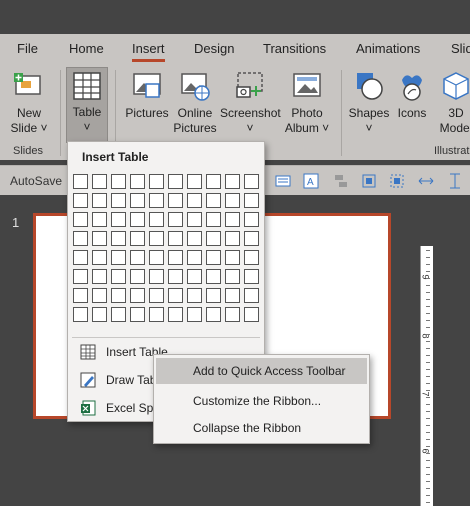  What do you see at coordinates (261, 428) in the screenshot?
I see `collapse-the-ribbon-item: Collapse the Ribbon` at bounding box center [261, 428].